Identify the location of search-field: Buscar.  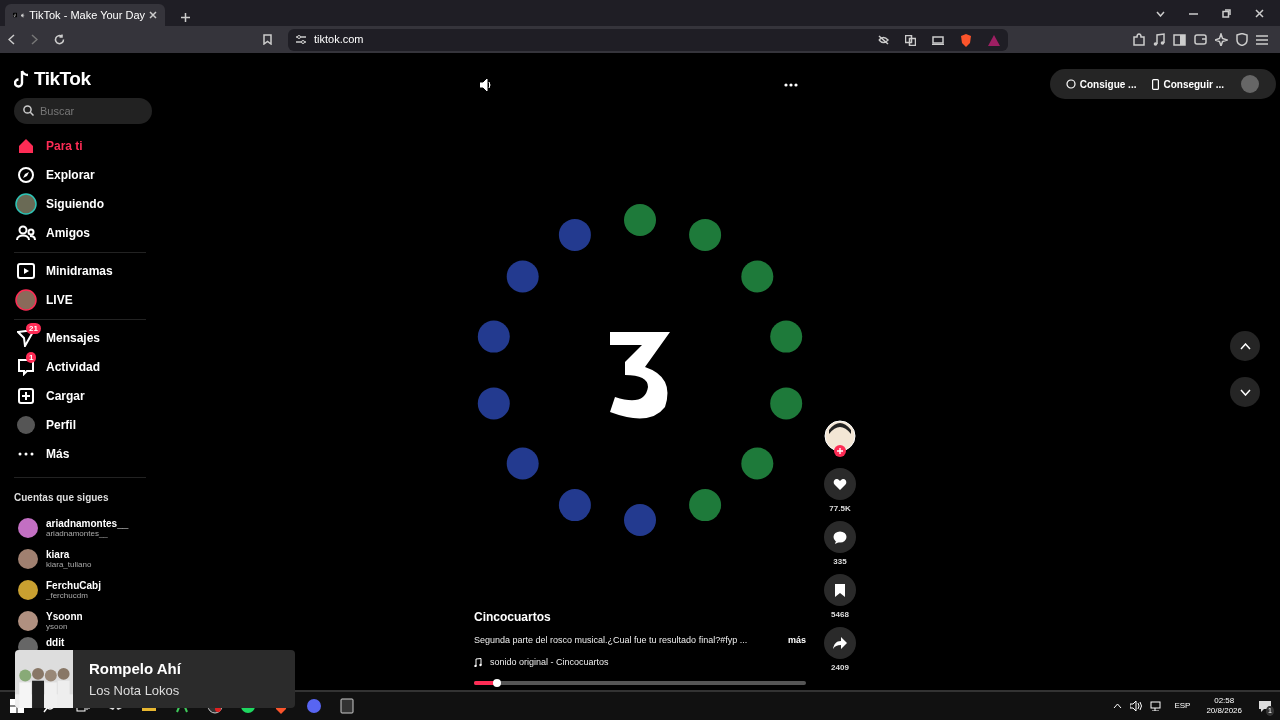
(83, 110).